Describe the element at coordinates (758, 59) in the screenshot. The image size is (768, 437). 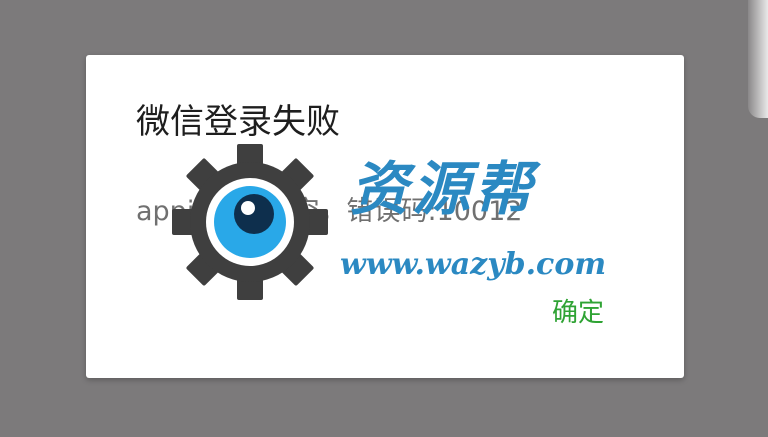
I see `background-edge-panel` at that location.